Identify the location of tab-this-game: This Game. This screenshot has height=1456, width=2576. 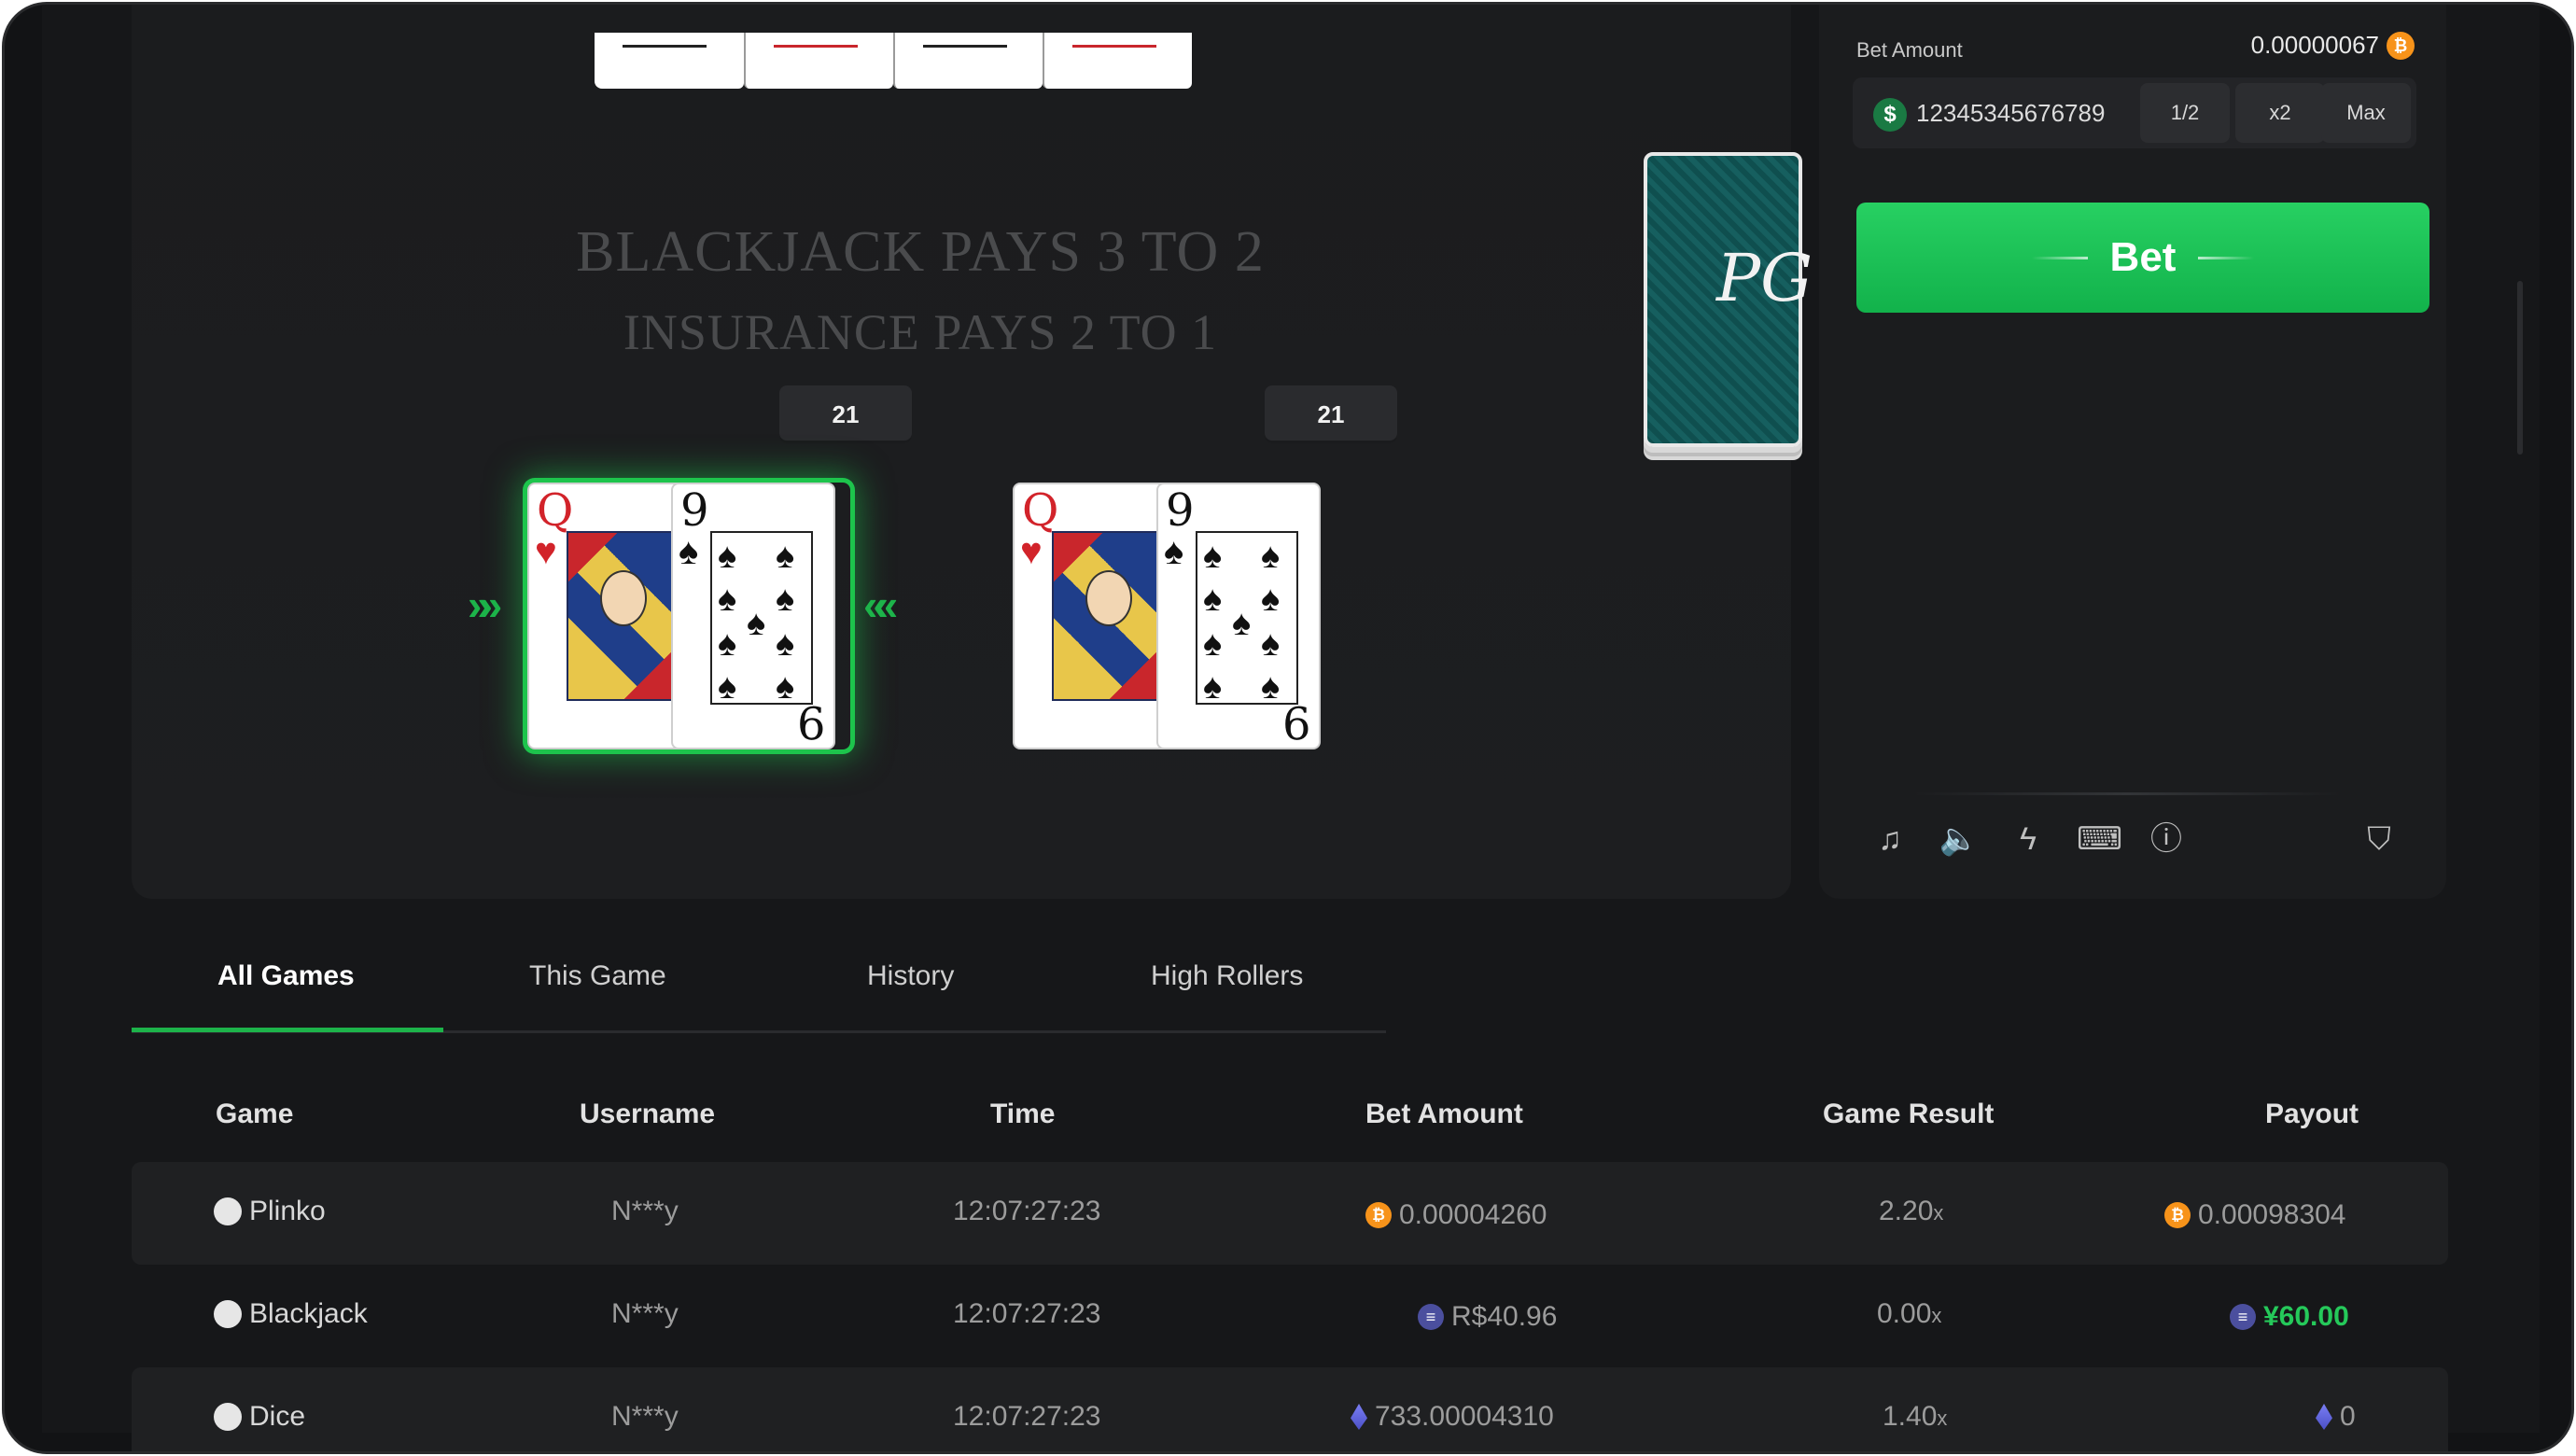
(597, 976).